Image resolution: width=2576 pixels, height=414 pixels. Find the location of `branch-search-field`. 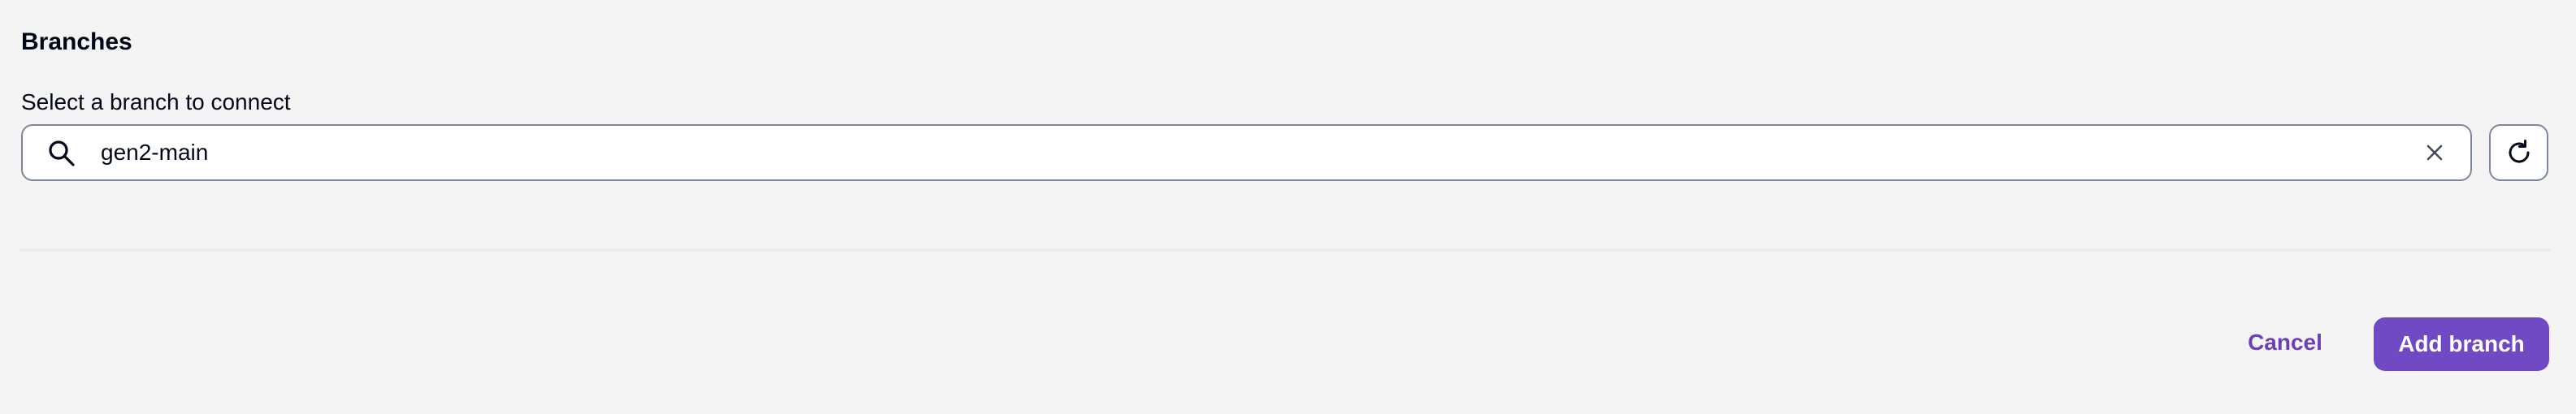

branch-search-field is located at coordinates (1246, 152).